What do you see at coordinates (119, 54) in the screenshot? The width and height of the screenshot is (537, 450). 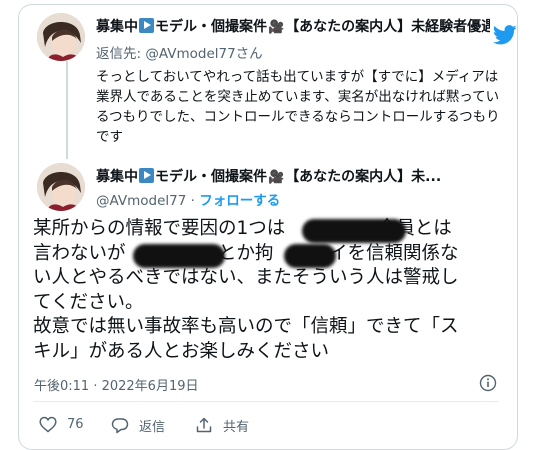 I see `reply-prefix: 返信先:` at bounding box center [119, 54].